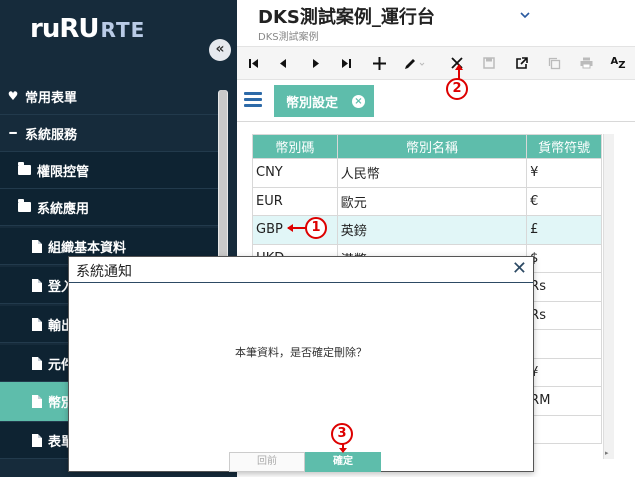 This screenshot has width=635, height=477. Describe the element at coordinates (13, 96) in the screenshot. I see `heart-icon: ♥` at that location.